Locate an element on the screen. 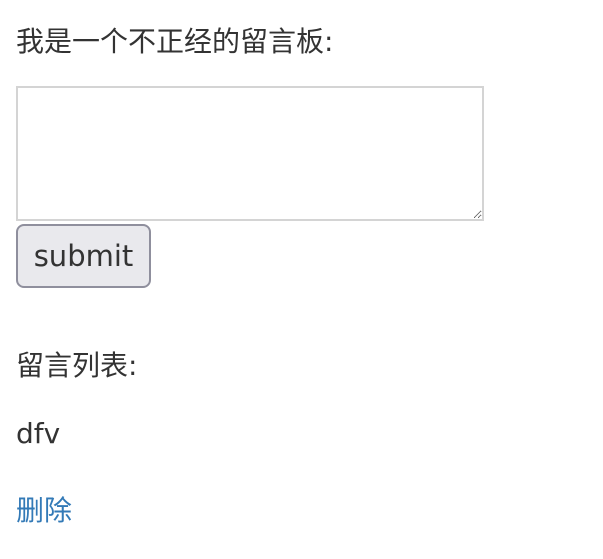  form-title: 我是一个不正经的留言板: is located at coordinates (175, 41).